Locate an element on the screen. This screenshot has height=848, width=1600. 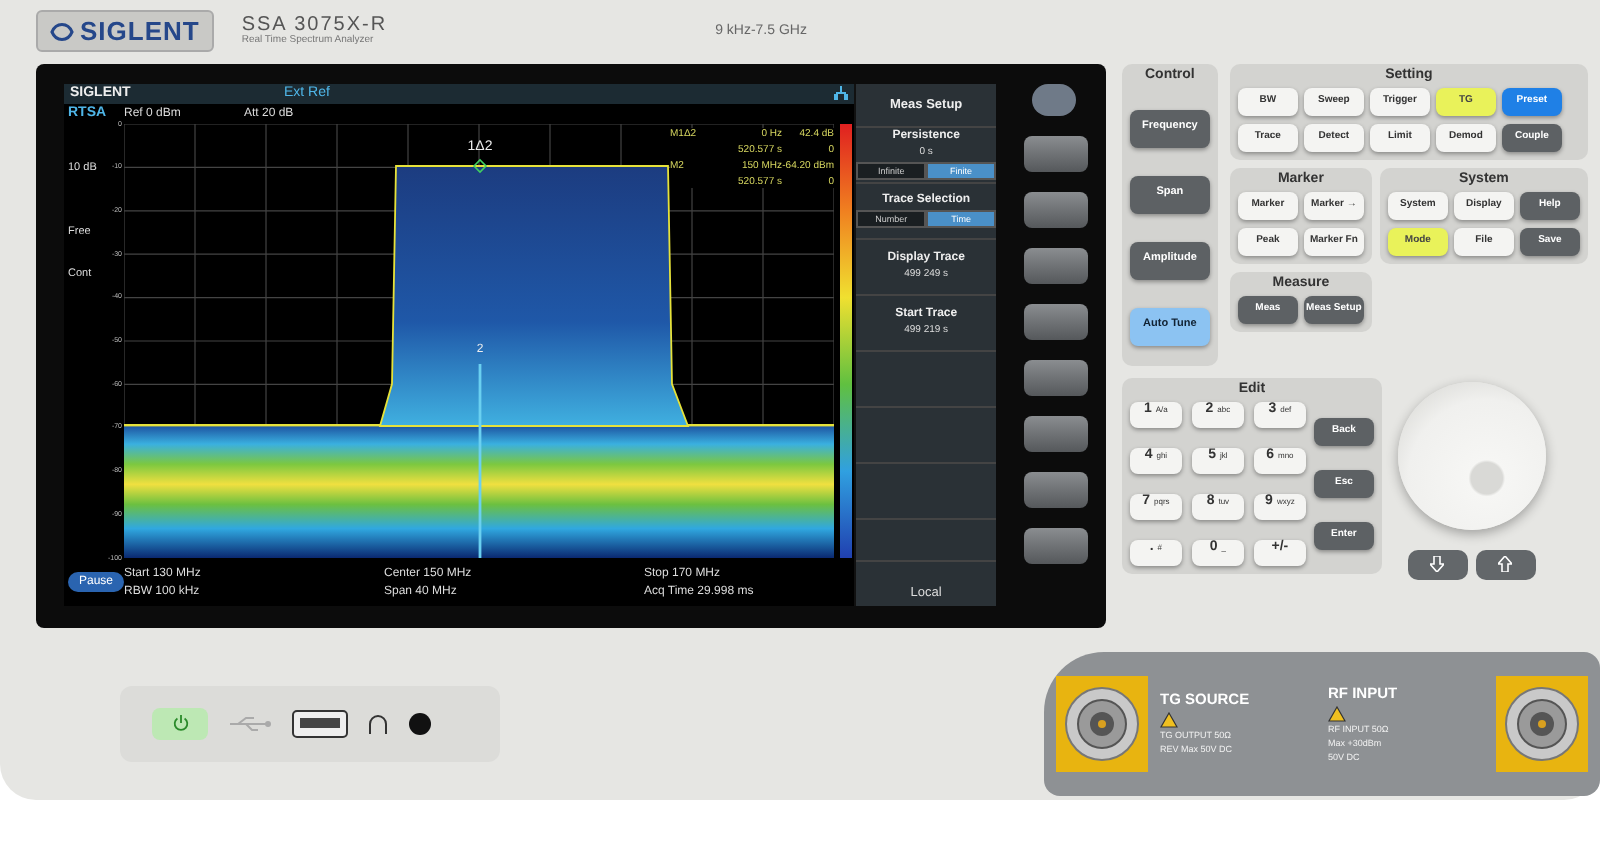
power-icon is located at coordinates (180, 723).